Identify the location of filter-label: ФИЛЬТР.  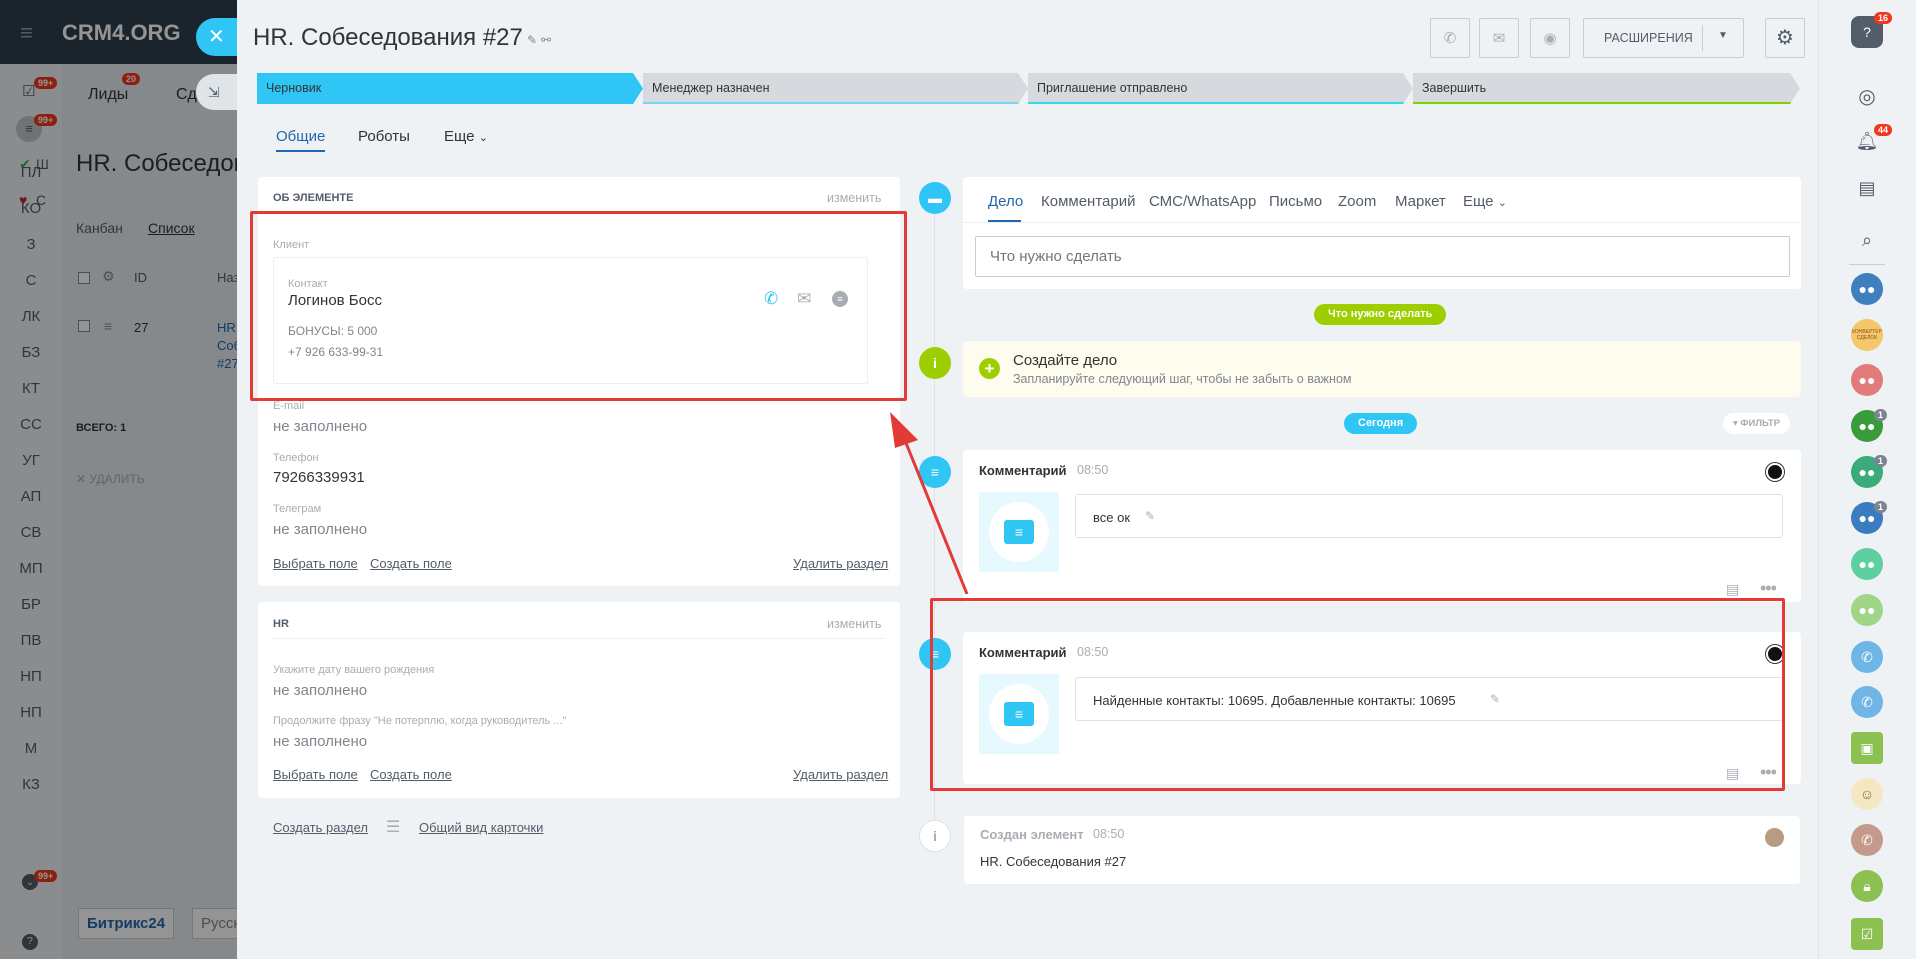
(1760, 423).